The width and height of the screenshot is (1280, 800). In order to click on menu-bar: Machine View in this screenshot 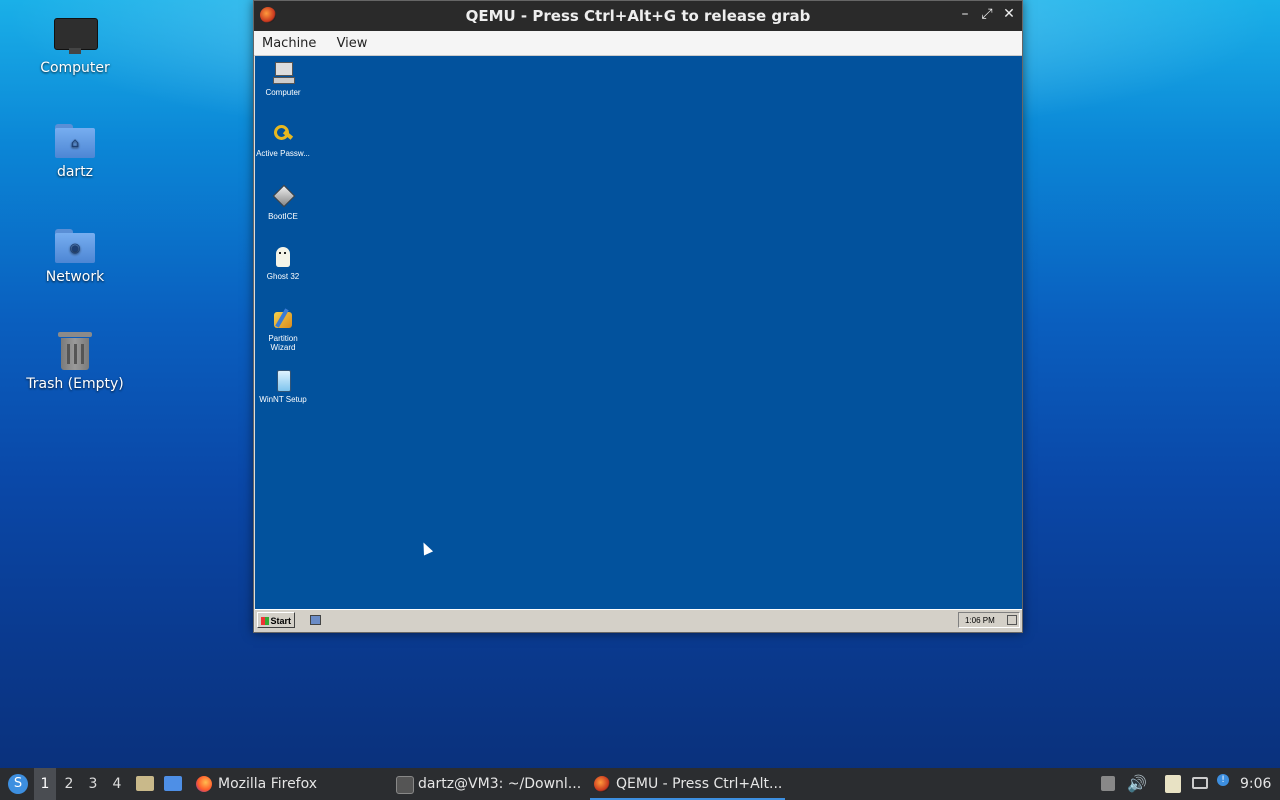, I will do `click(638, 43)`.